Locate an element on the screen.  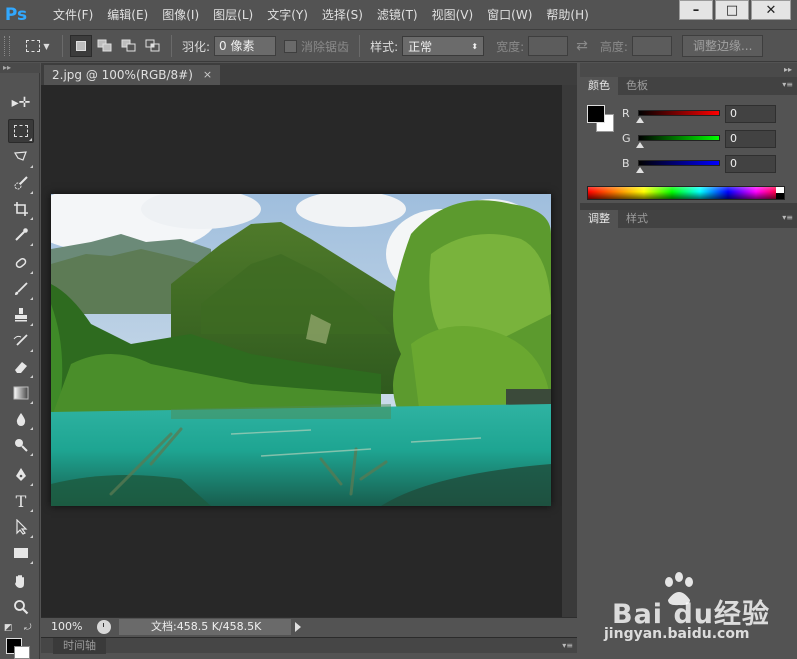
menu-type: 文字(Y) is located at coordinates (287, 15).